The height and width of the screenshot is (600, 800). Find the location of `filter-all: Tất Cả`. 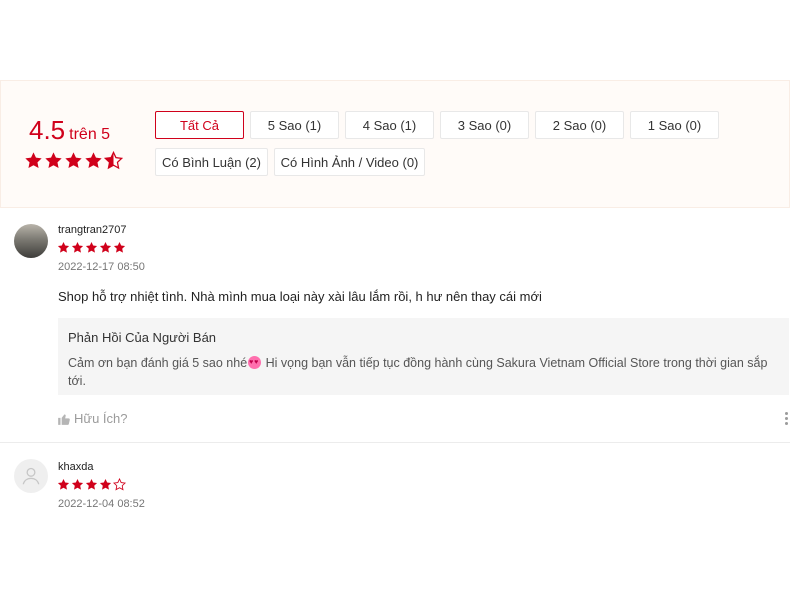

filter-all: Tất Cả is located at coordinates (199, 125).